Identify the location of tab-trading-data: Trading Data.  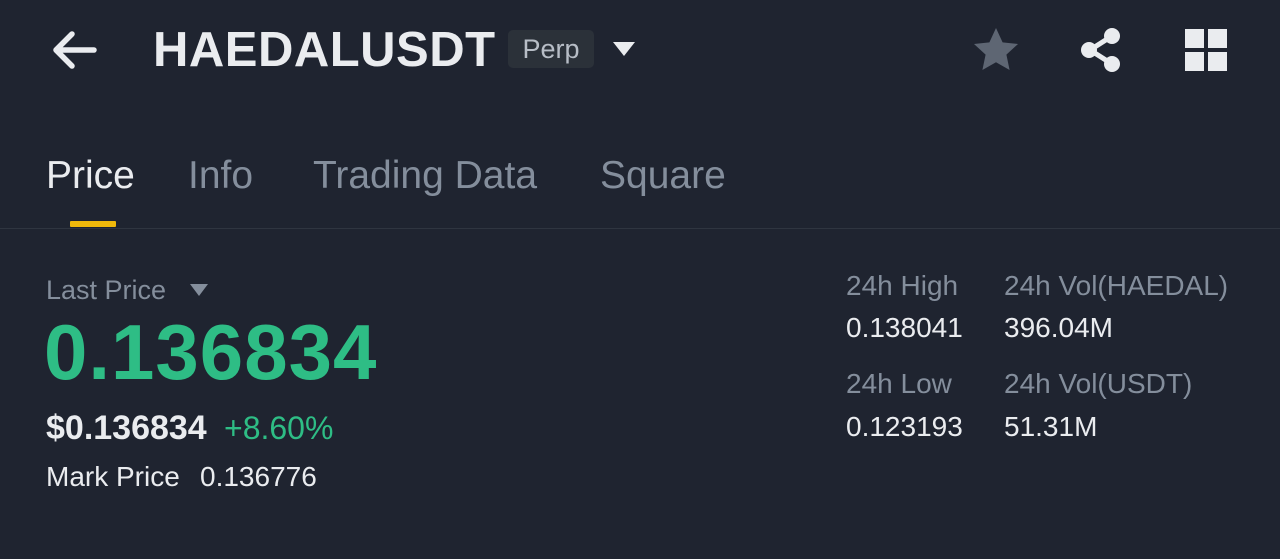
(425, 176).